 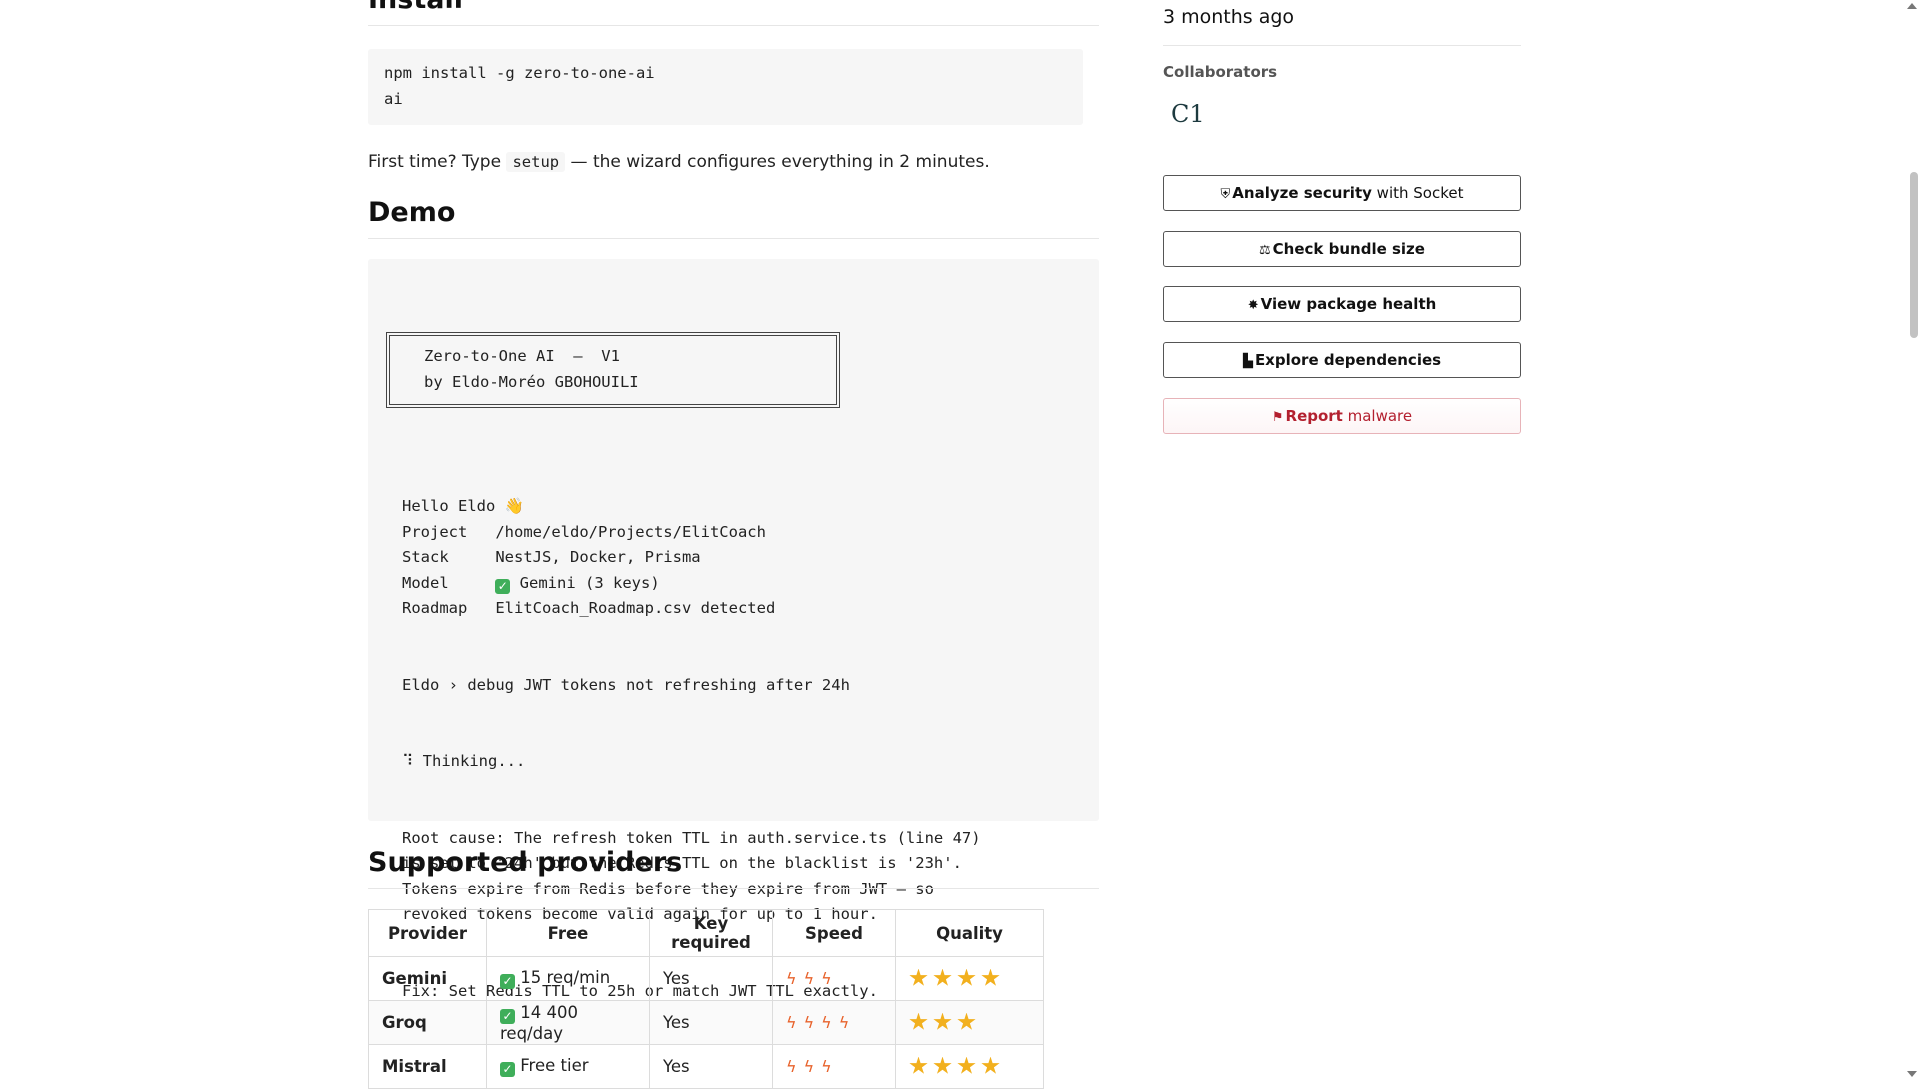 What do you see at coordinates (427, 1066) in the screenshot?
I see `cell-provider: Mistral` at bounding box center [427, 1066].